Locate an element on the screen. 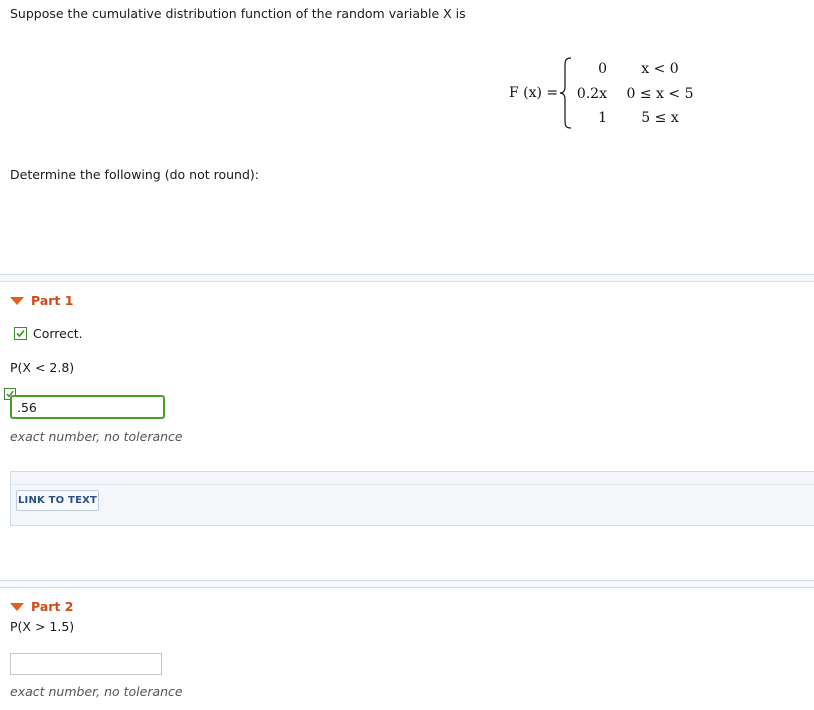 This screenshot has height=710, width=814. case-condition-1: 0 ≤ x < 5 is located at coordinates (660, 94).